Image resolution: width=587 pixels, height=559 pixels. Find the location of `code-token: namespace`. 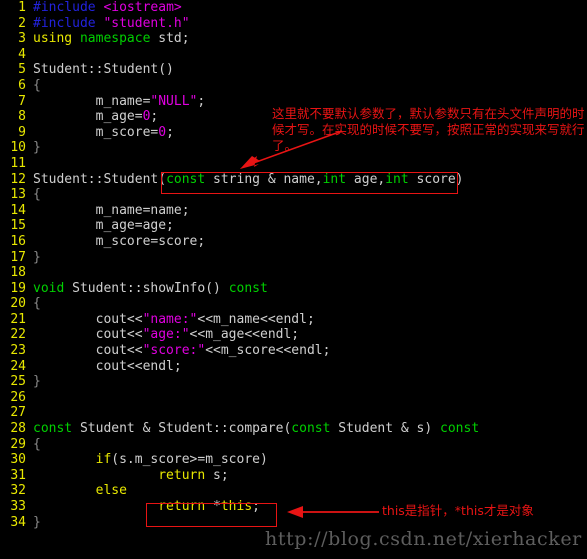

code-token: namespace is located at coordinates (115, 39).